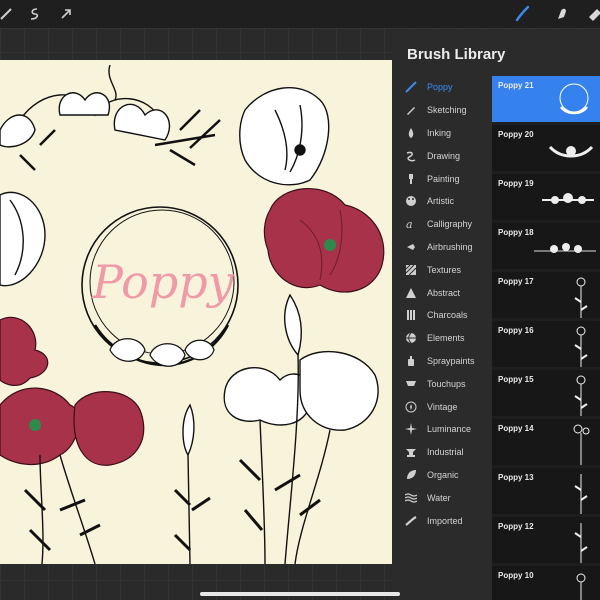  Describe the element at coordinates (446, 383) in the screenshot. I see `category-label: Touchups` at that location.